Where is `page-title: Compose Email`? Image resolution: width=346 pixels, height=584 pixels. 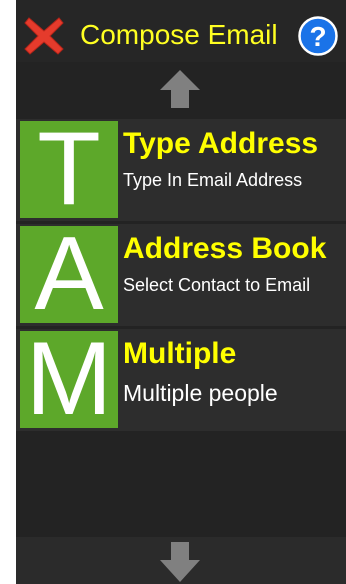 page-title: Compose Email is located at coordinates (179, 34).